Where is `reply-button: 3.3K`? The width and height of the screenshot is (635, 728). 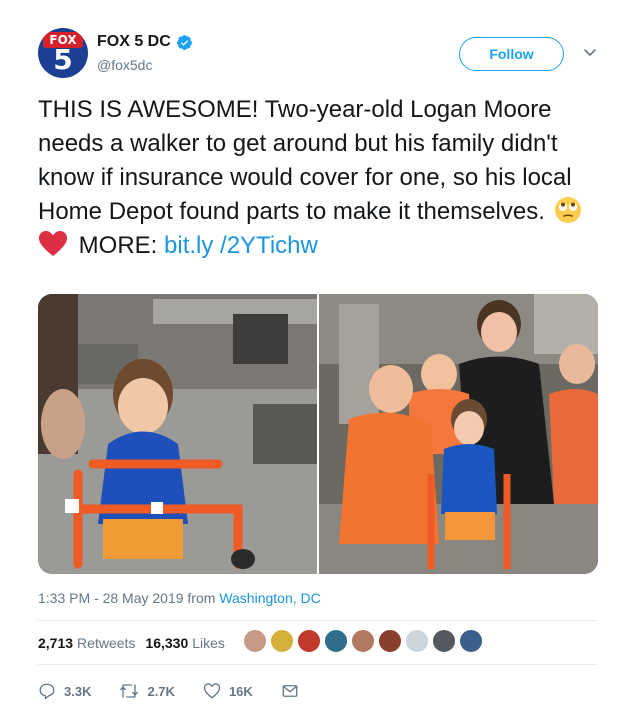 reply-button: 3.3K is located at coordinates (64, 691).